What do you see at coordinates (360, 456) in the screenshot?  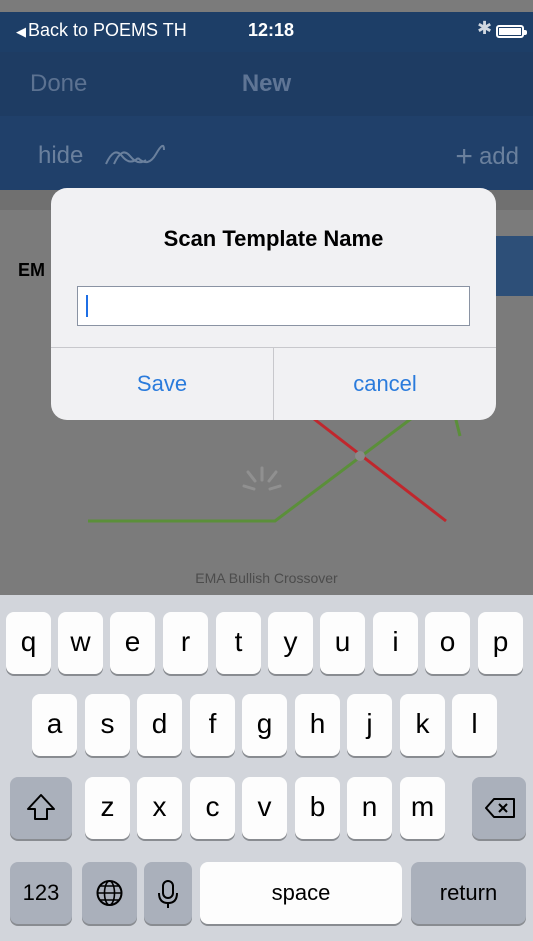 I see `crossover-point-icon` at bounding box center [360, 456].